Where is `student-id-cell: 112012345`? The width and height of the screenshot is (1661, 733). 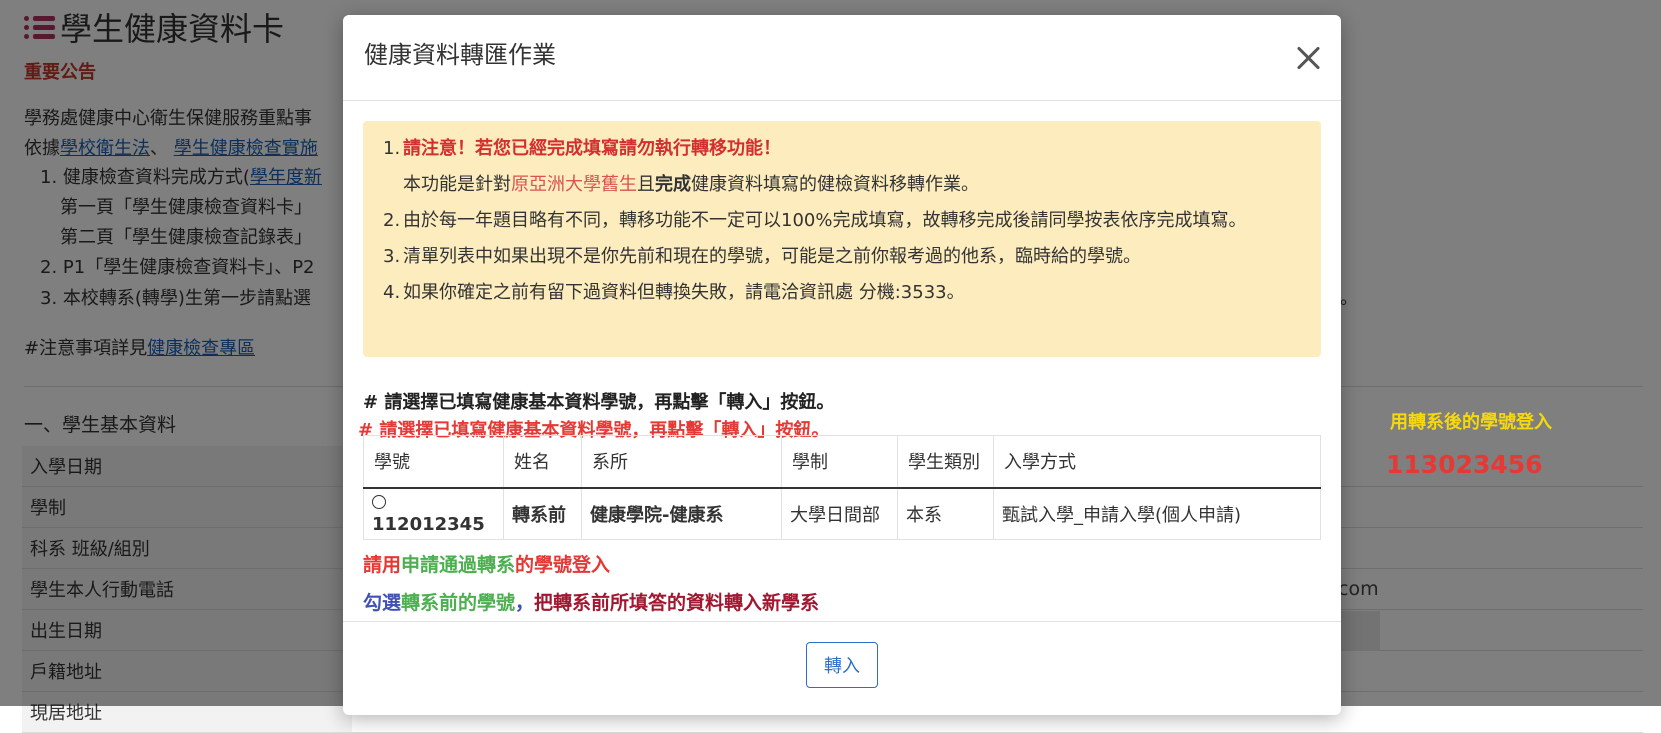 student-id-cell: 112012345 is located at coordinates (433, 513).